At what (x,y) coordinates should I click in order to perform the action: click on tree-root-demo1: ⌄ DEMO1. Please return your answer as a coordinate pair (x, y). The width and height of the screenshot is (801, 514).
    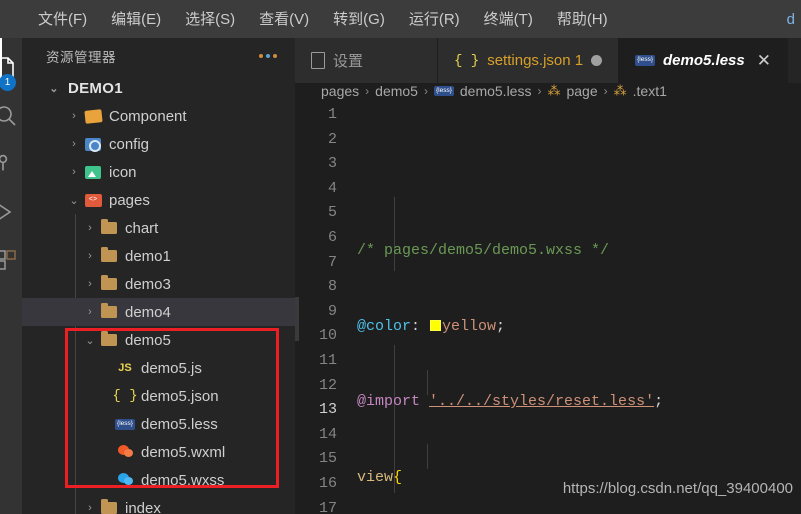
    Looking at the image, I should click on (158, 88).